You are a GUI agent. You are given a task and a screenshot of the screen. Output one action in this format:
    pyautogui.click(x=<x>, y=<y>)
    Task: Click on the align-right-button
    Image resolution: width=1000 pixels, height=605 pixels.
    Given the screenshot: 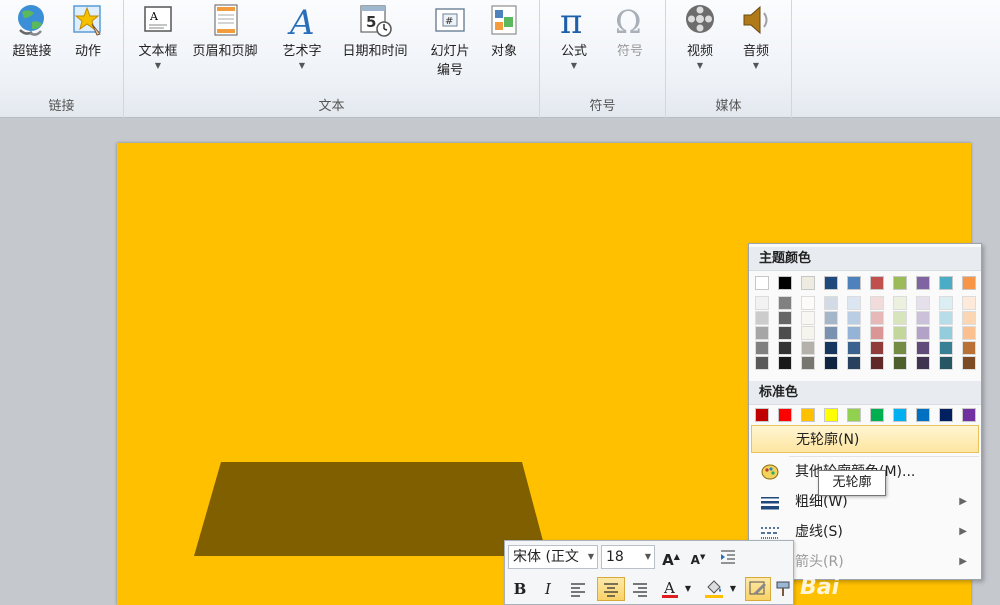 What is the action you would take?
    pyautogui.click(x=640, y=589)
    